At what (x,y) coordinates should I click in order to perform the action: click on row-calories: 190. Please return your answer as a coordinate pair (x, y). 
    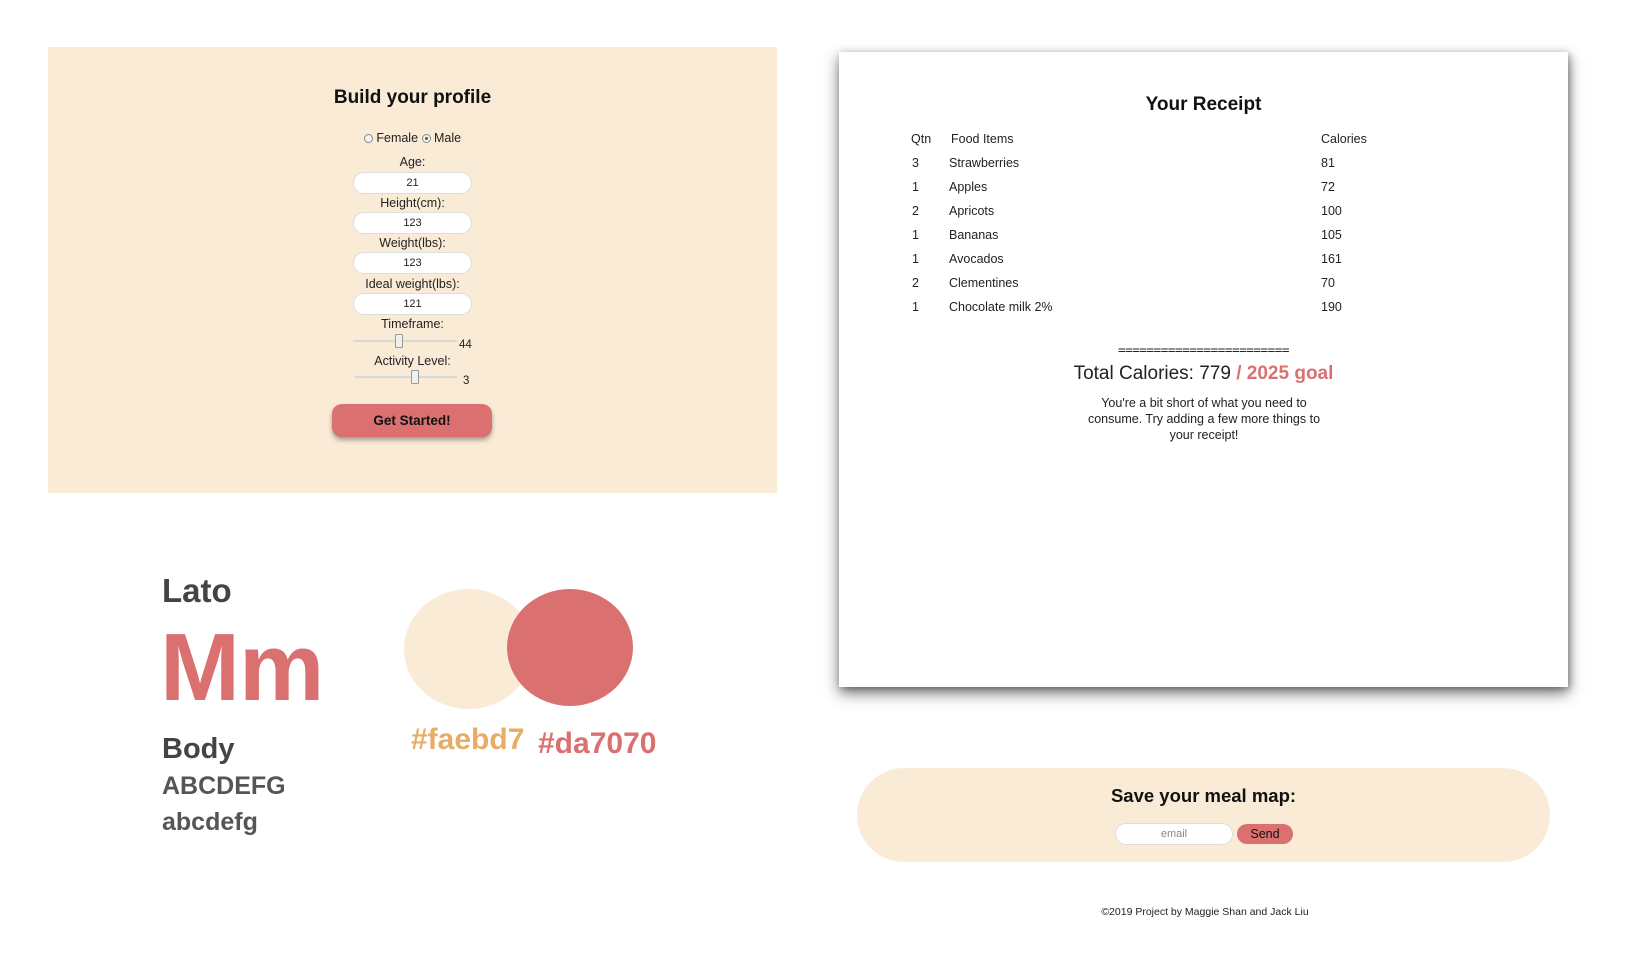
    Looking at the image, I should click on (1331, 307).